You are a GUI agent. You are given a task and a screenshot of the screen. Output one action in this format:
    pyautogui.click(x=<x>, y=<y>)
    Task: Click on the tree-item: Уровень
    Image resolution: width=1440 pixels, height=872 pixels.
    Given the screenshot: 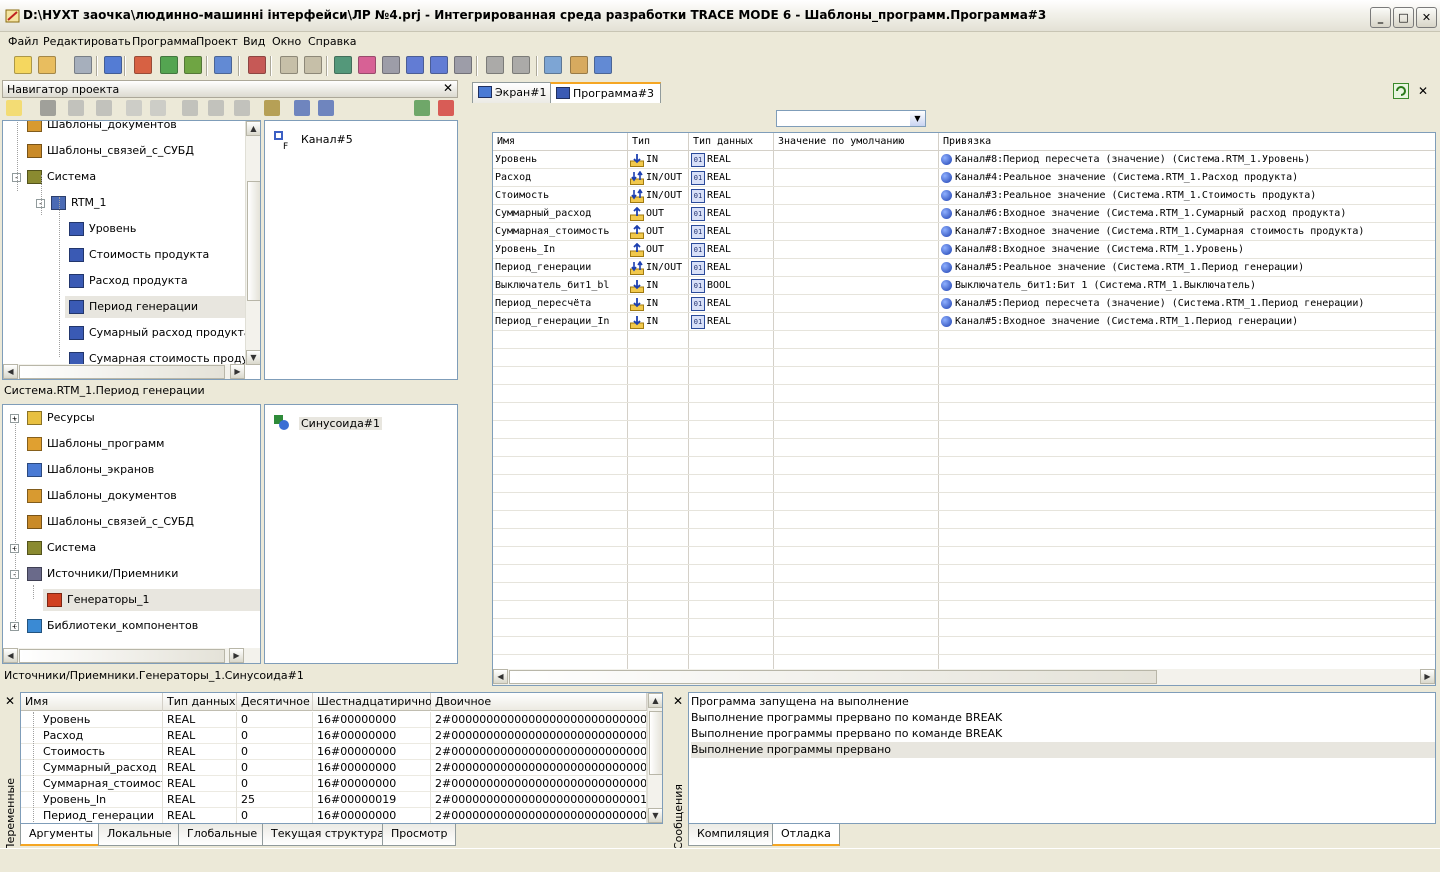 What is the action you would take?
    pyautogui.click(x=155, y=229)
    